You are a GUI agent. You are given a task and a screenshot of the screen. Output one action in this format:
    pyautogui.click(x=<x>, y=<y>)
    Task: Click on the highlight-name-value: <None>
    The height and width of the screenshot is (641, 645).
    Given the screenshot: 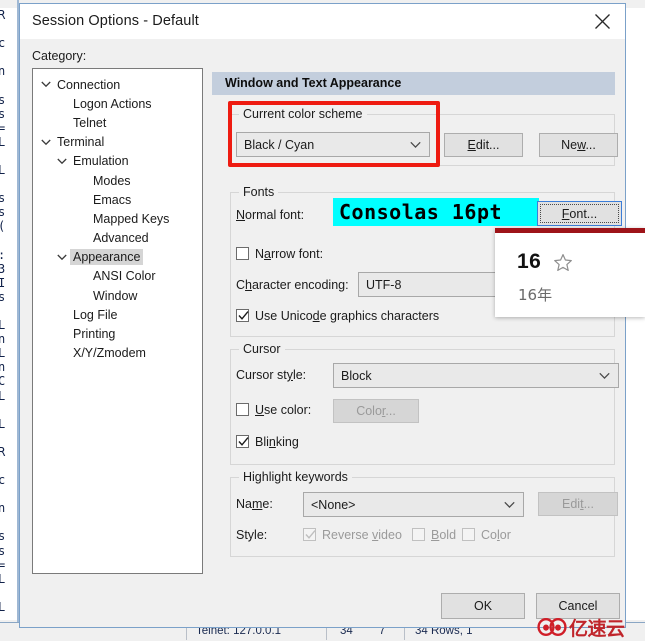 What is the action you would take?
    pyautogui.click(x=333, y=504)
    